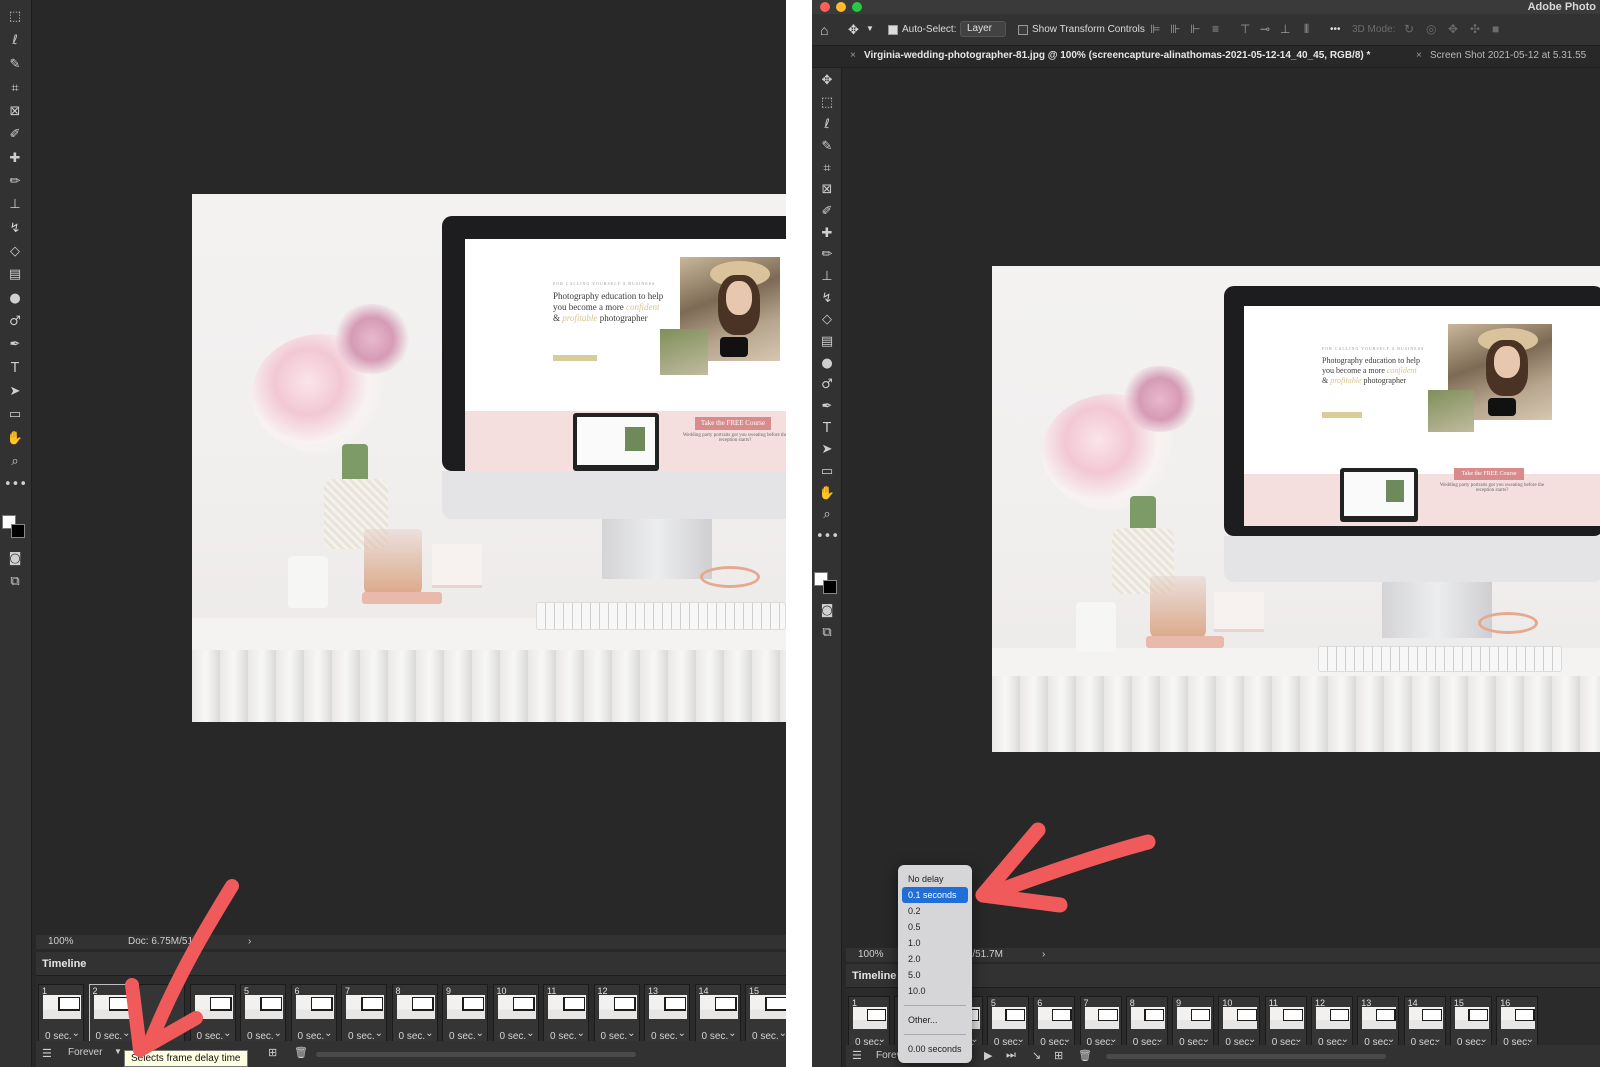 This screenshot has height=1067, width=1600. What do you see at coordinates (827, 103) in the screenshot?
I see `marquee-tool-icon: ⬚` at bounding box center [827, 103].